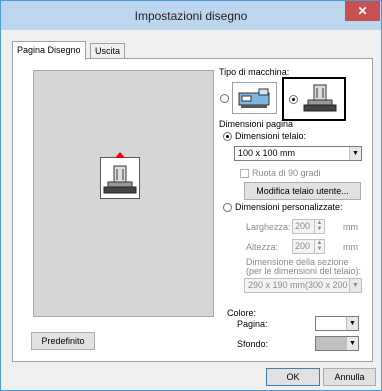 This screenshot has height=391, width=382. I want to click on machine-option-1-radio, so click(224, 98).